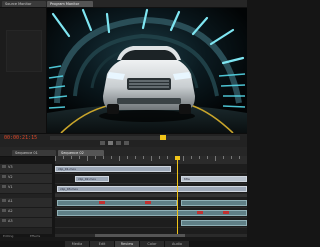  What do you see at coordinates (102, 244) in the screenshot?
I see `bottom-tab-edit: Edit` at bounding box center [102, 244].